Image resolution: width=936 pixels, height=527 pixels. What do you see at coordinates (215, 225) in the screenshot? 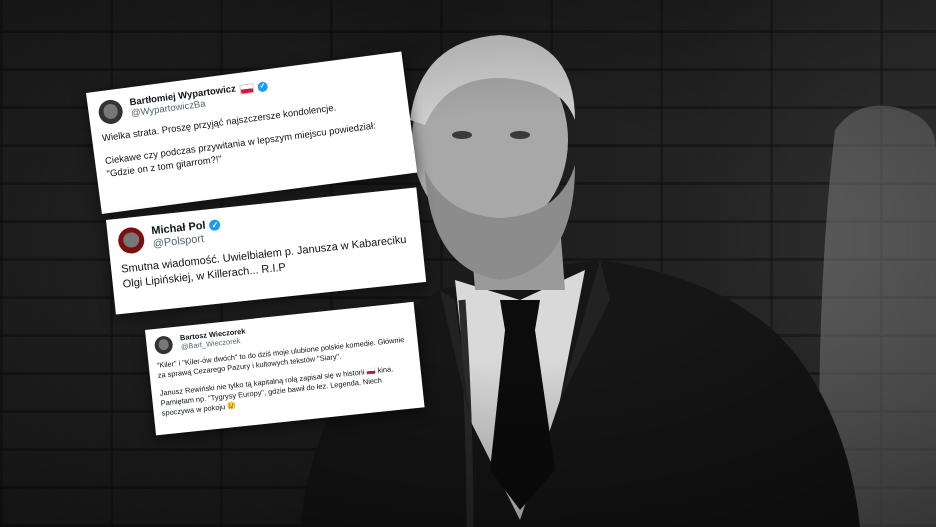
I see `verified-badge-icon: ✓` at bounding box center [215, 225].